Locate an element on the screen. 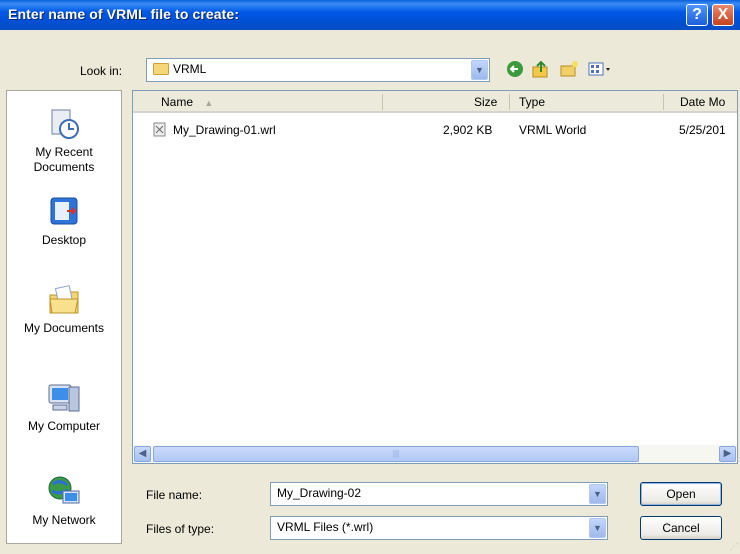 This screenshot has width=740, height=554. filename-label: File name: is located at coordinates (174, 495).